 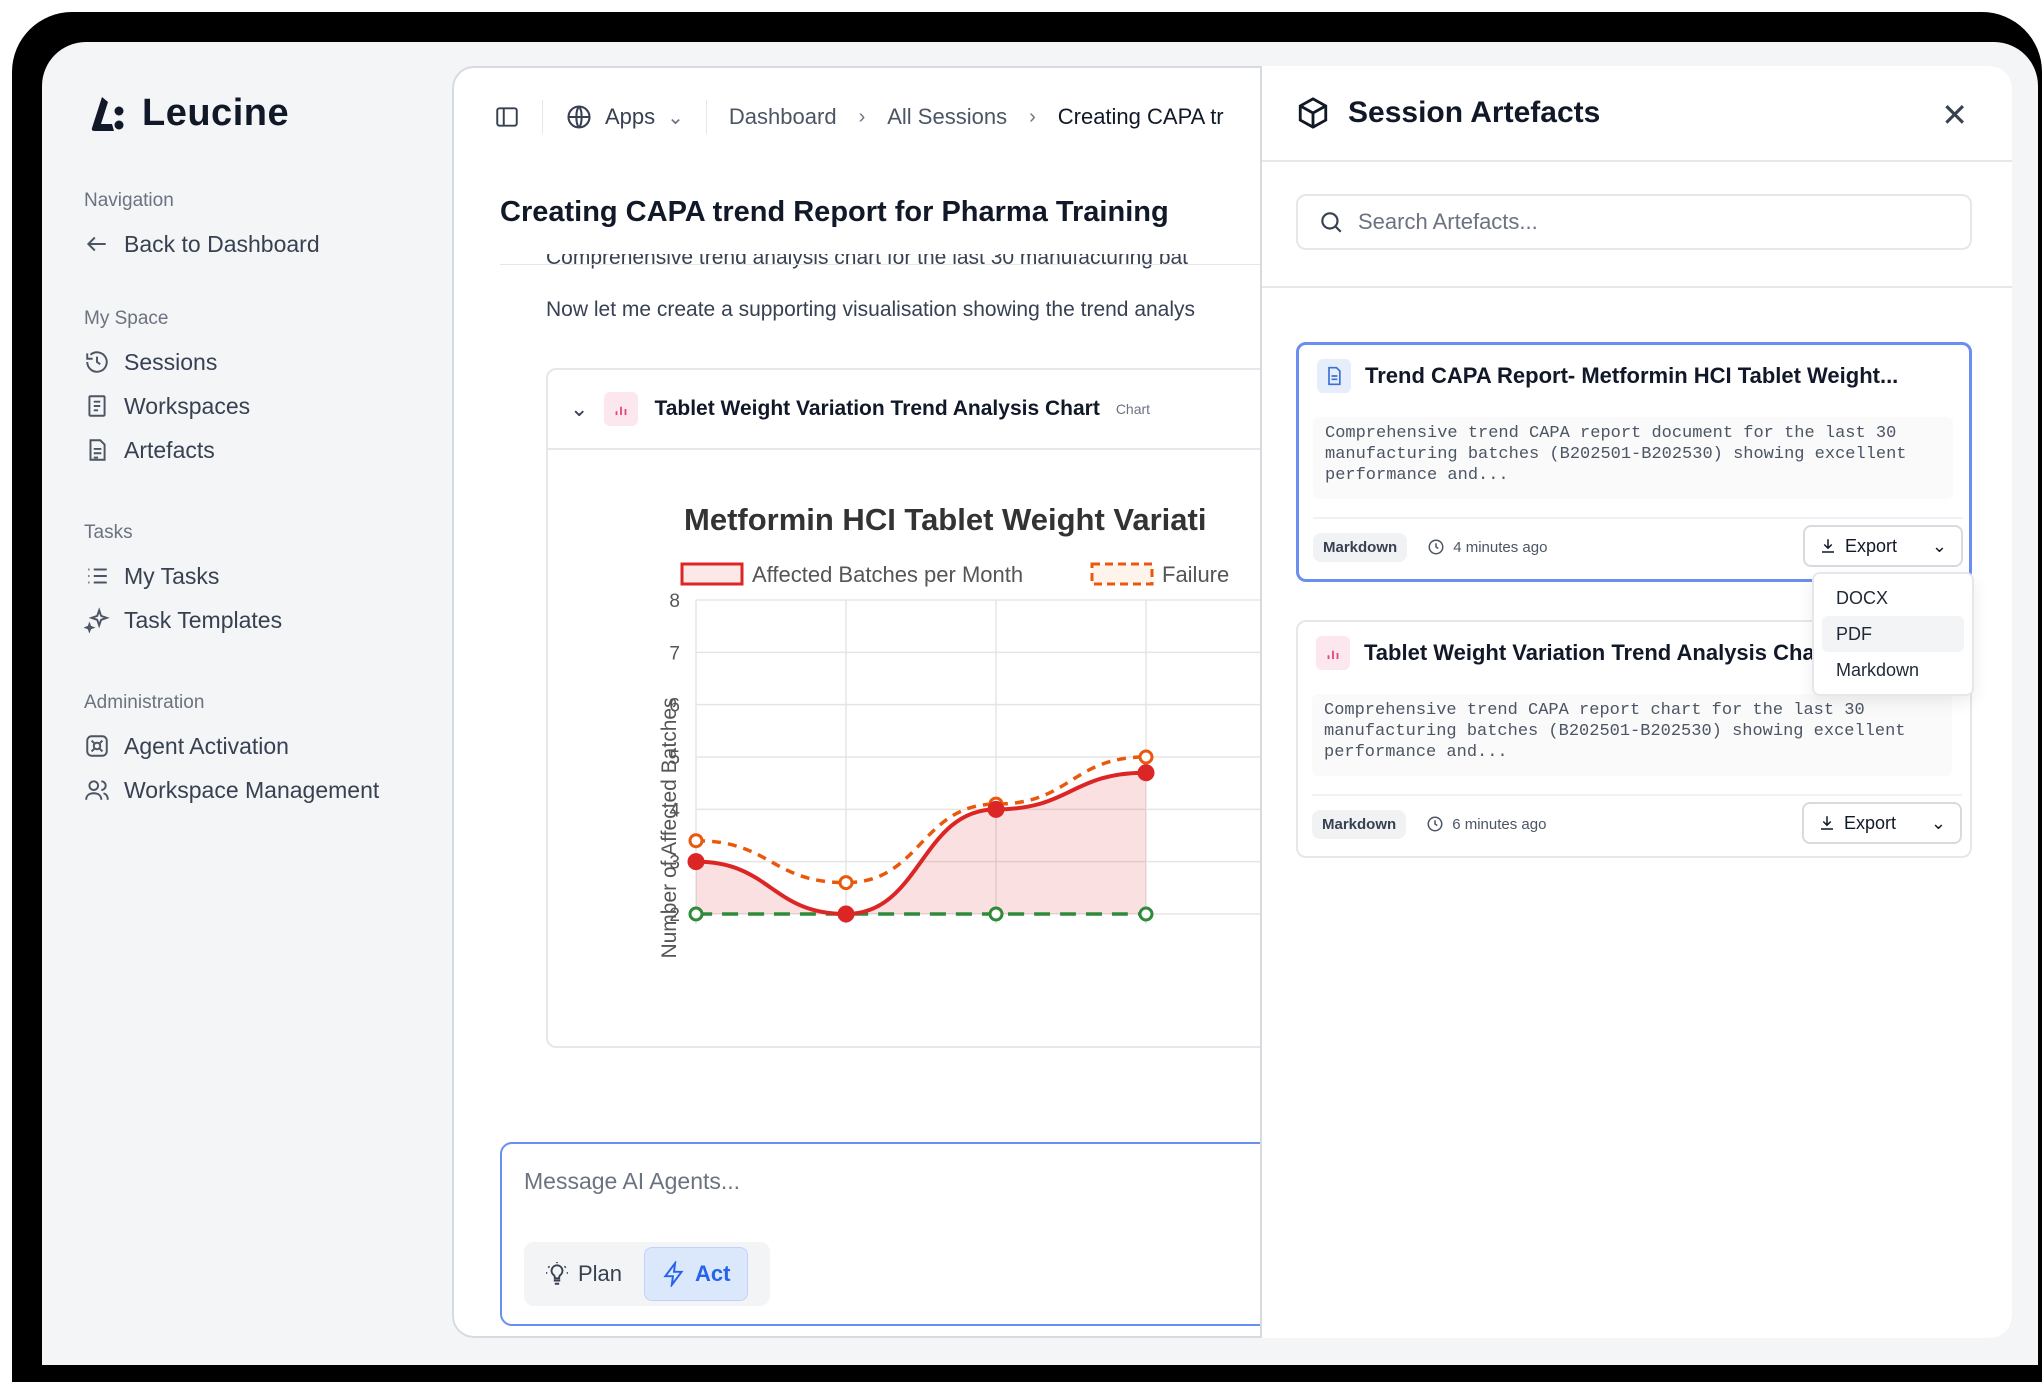 I want to click on artefact-footer: Markdown 6 minutes ago Export ⌄, so click(x=1637, y=819).